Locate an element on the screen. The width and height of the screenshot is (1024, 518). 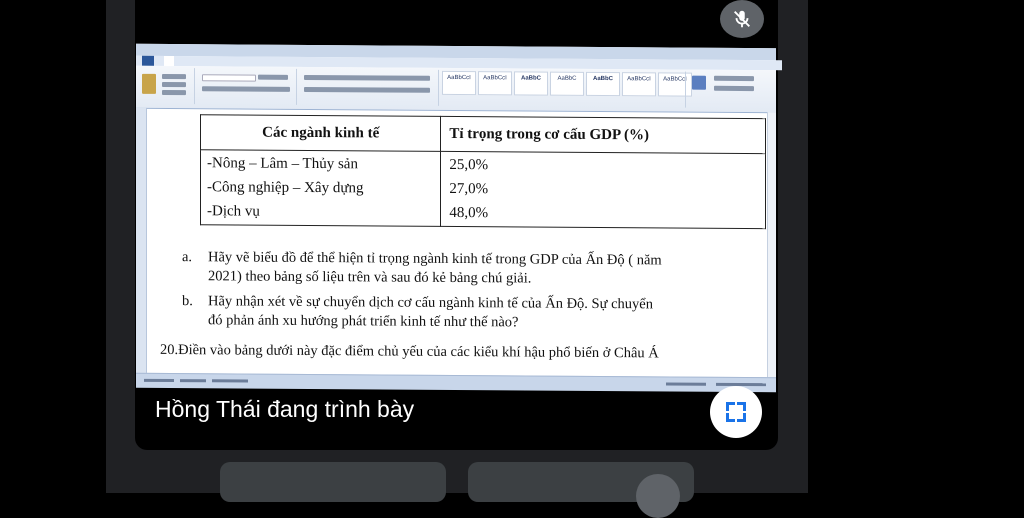
presenter-caption: Hồng Thái đang trình bày is located at coordinates (285, 409).